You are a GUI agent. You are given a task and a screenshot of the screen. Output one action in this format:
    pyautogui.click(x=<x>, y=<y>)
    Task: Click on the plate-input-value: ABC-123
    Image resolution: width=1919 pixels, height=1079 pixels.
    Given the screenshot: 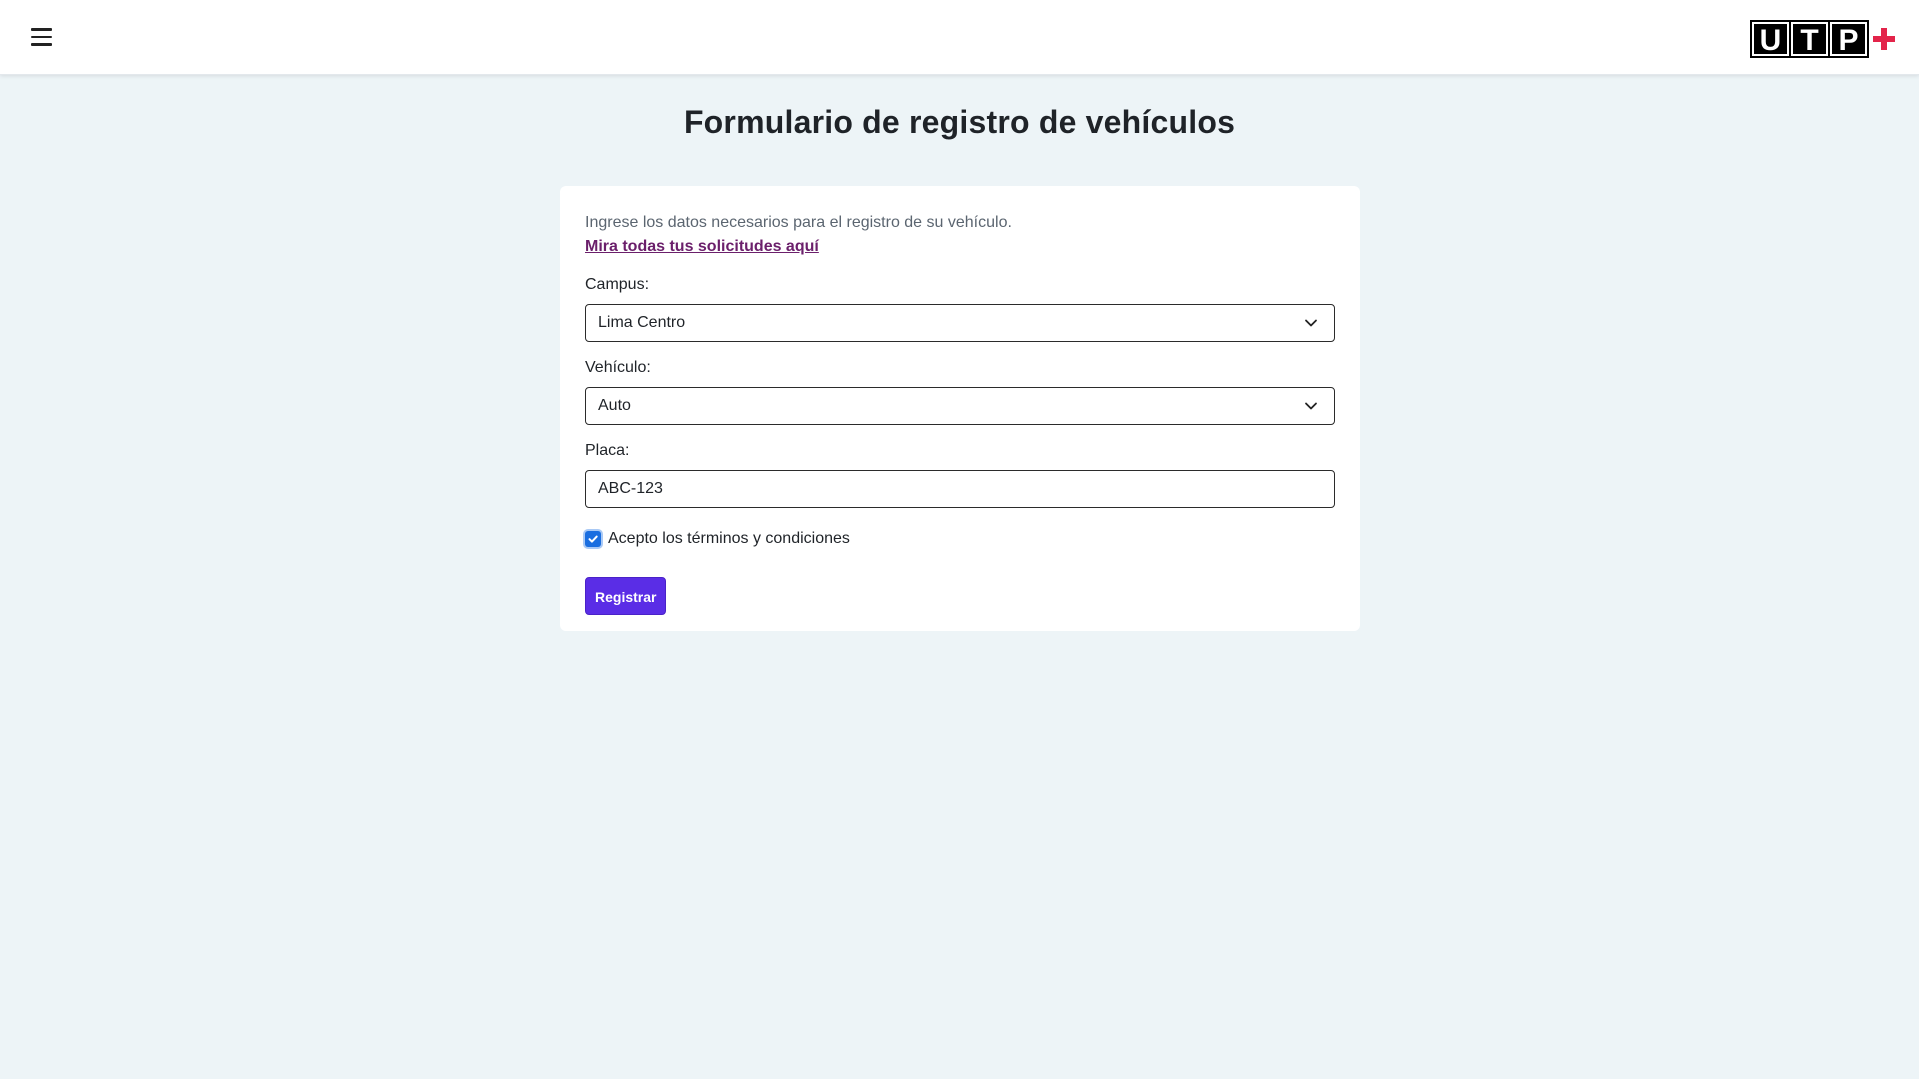 What is the action you would take?
    pyautogui.click(x=630, y=488)
    